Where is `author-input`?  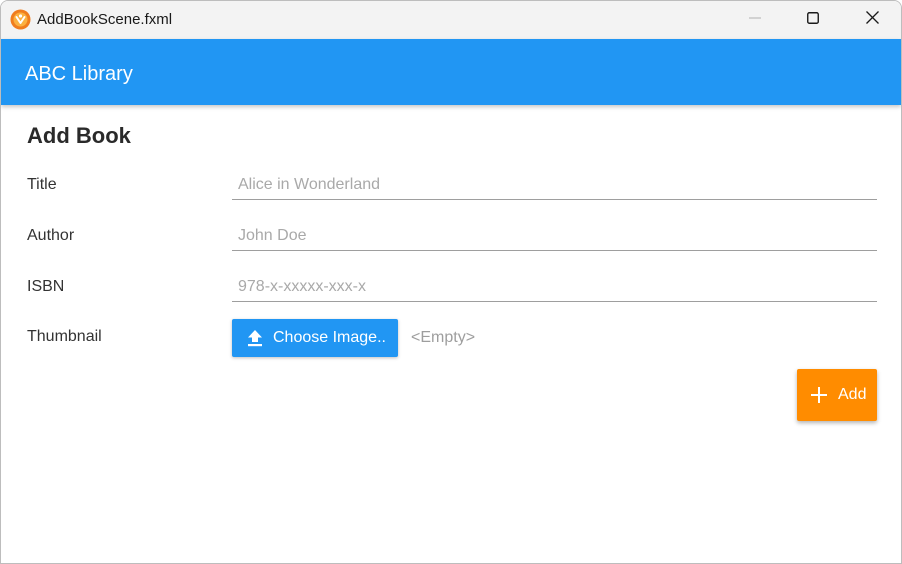
author-input is located at coordinates (554, 236).